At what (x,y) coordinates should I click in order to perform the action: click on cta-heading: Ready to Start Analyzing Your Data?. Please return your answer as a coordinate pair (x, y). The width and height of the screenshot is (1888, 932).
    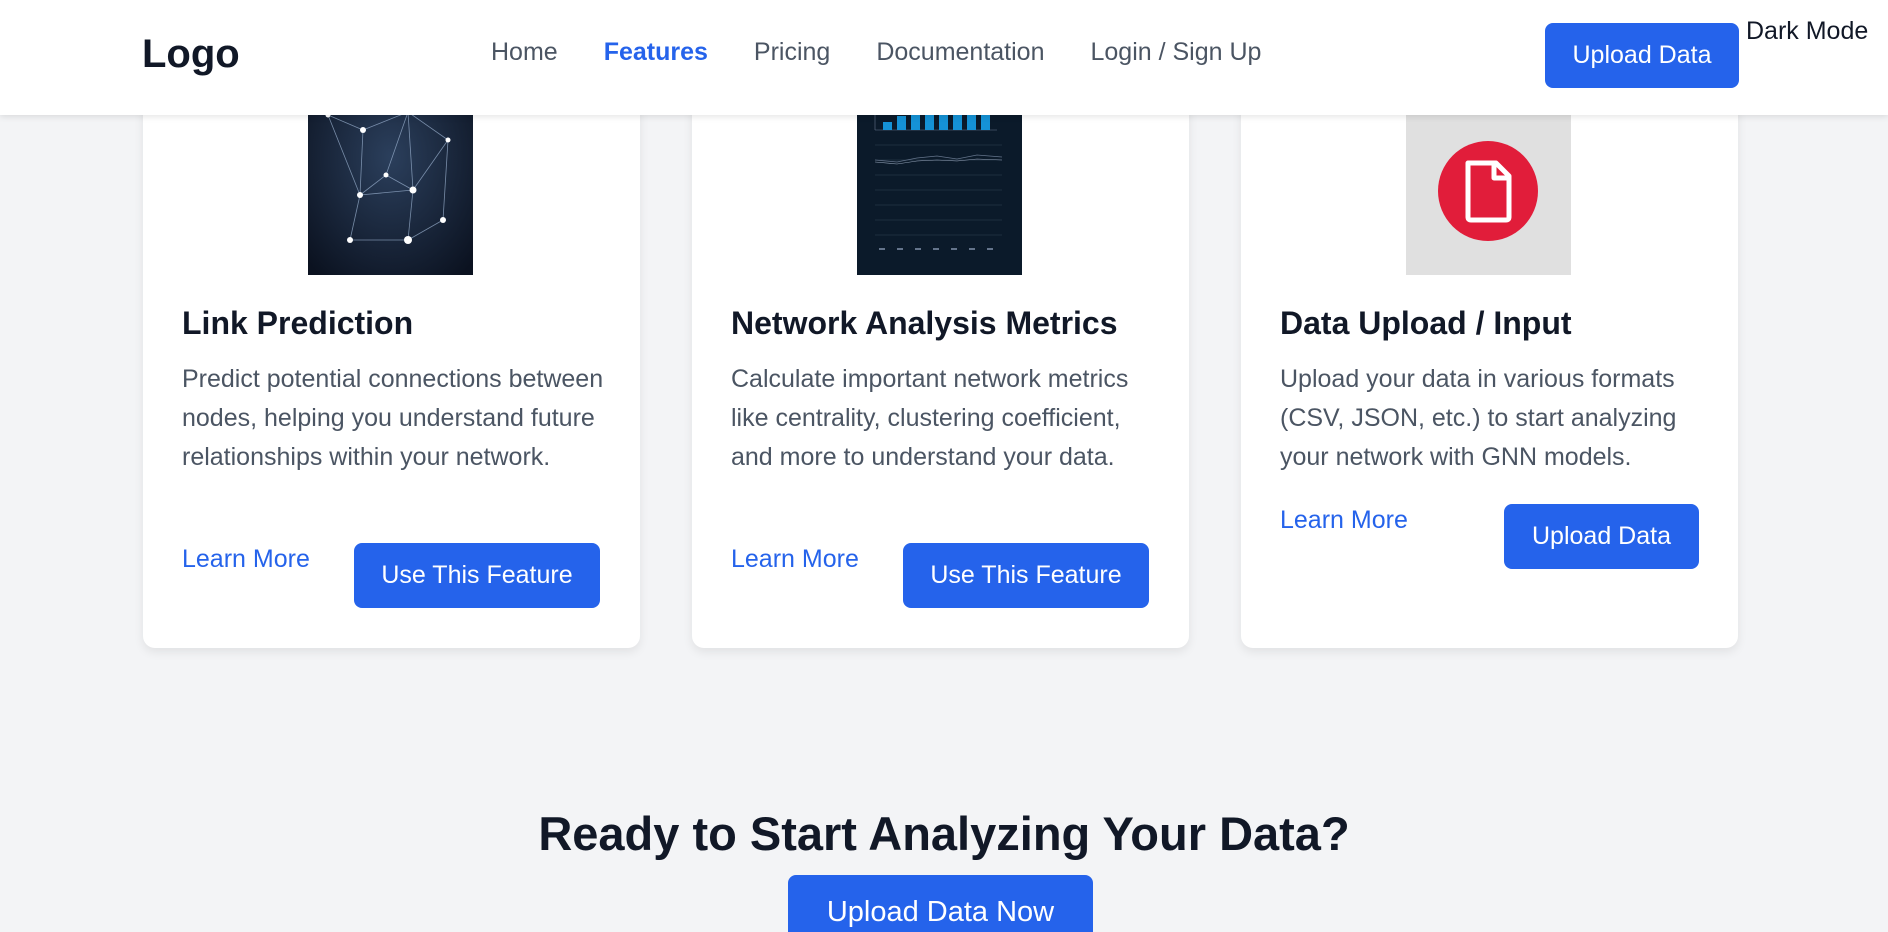
    Looking at the image, I should click on (944, 833).